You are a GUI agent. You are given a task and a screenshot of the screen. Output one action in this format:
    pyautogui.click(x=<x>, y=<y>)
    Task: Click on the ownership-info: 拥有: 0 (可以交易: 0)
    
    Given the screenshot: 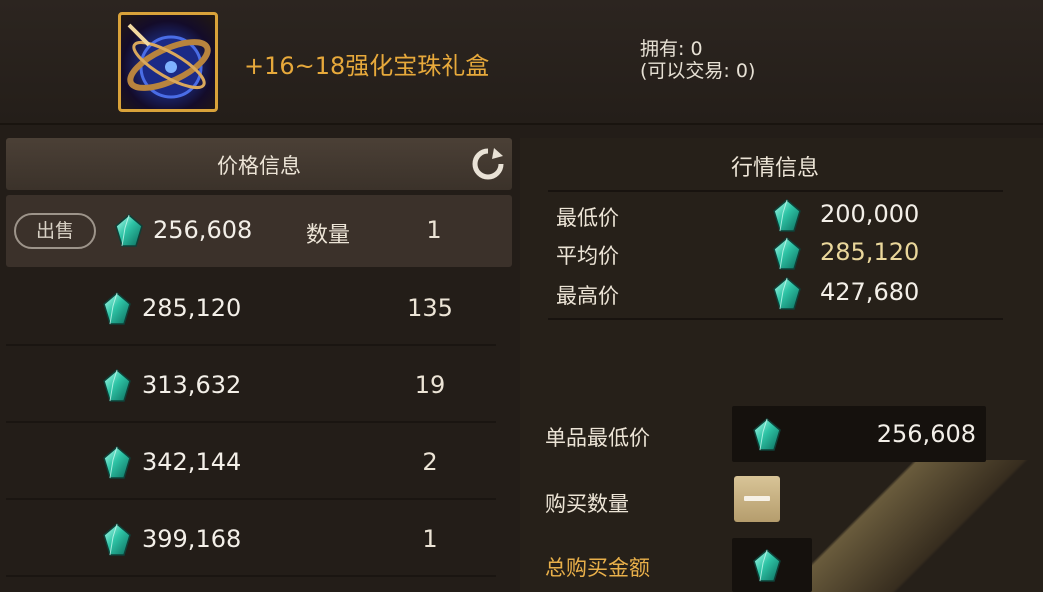 What is the action you would take?
    pyautogui.click(x=697, y=60)
    